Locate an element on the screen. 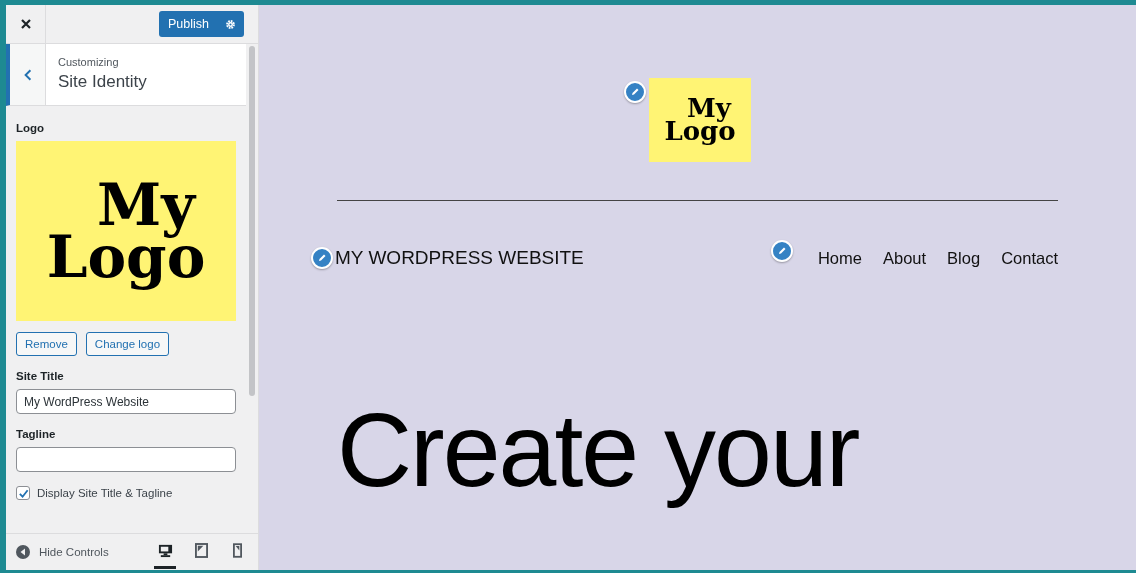 This screenshot has width=1136, height=573. checkbox is located at coordinates (23, 493).